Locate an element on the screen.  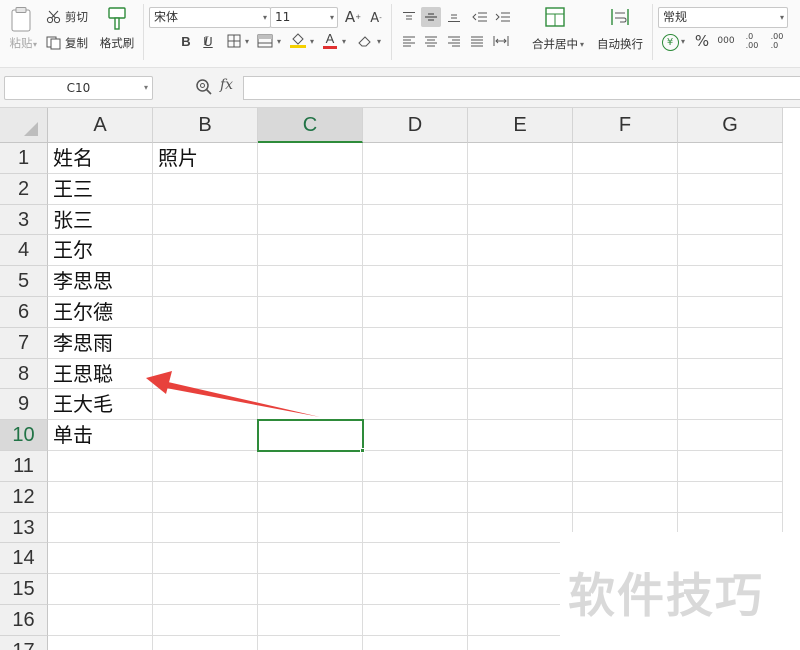
cell-g2 is located at coordinates (730, 189).